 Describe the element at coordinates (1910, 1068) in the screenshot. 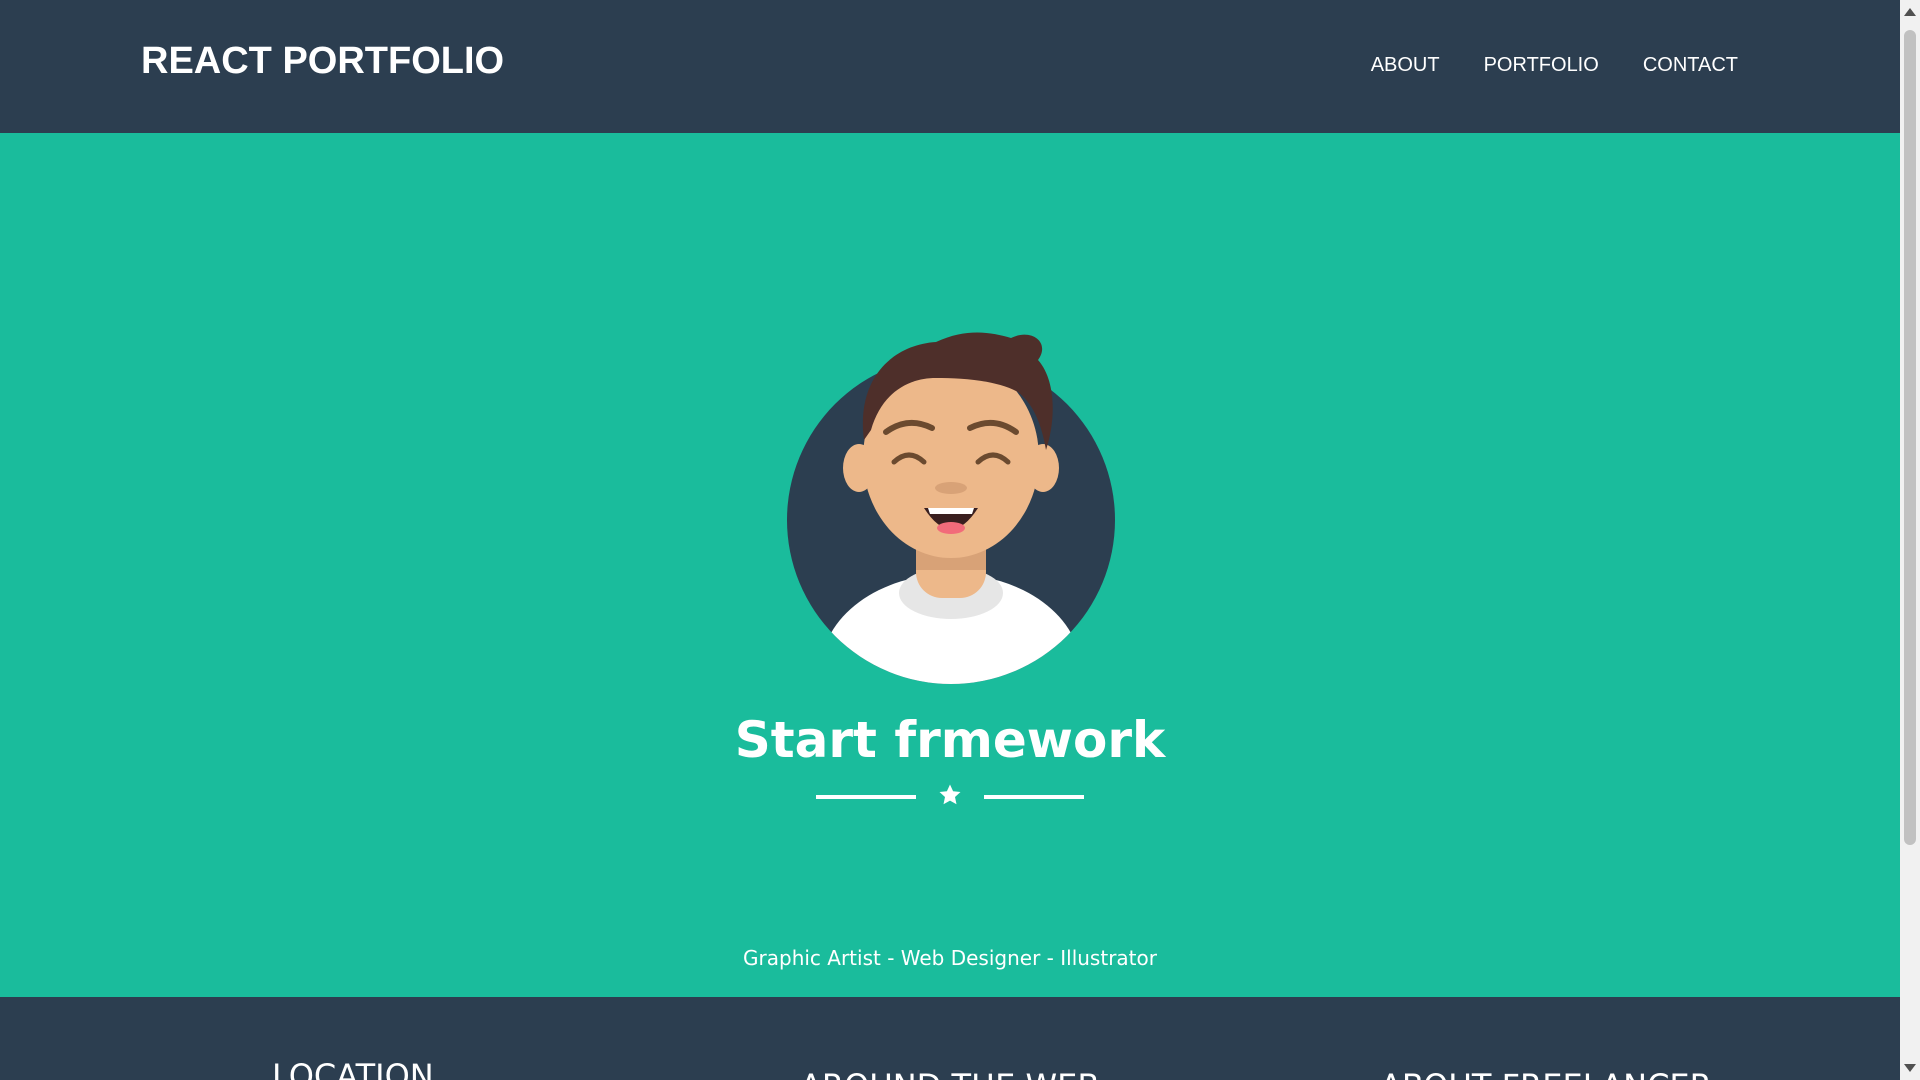

I see `scroll-down-icon` at that location.